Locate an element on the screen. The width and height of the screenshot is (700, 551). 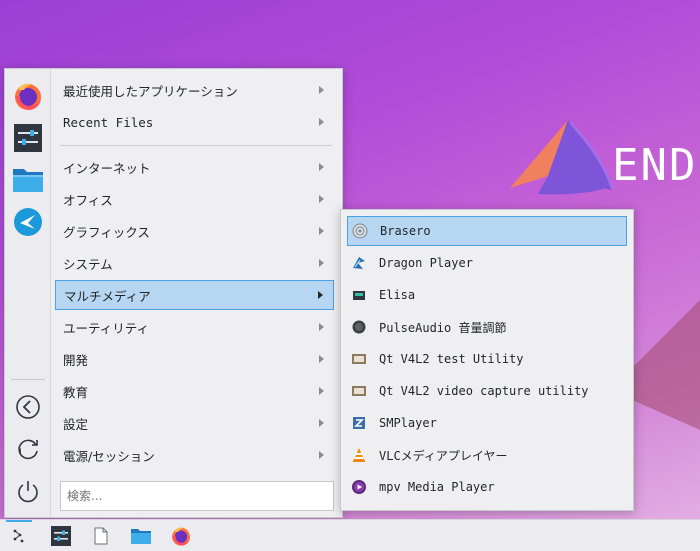
elisa-icon is located at coordinates (359, 295).